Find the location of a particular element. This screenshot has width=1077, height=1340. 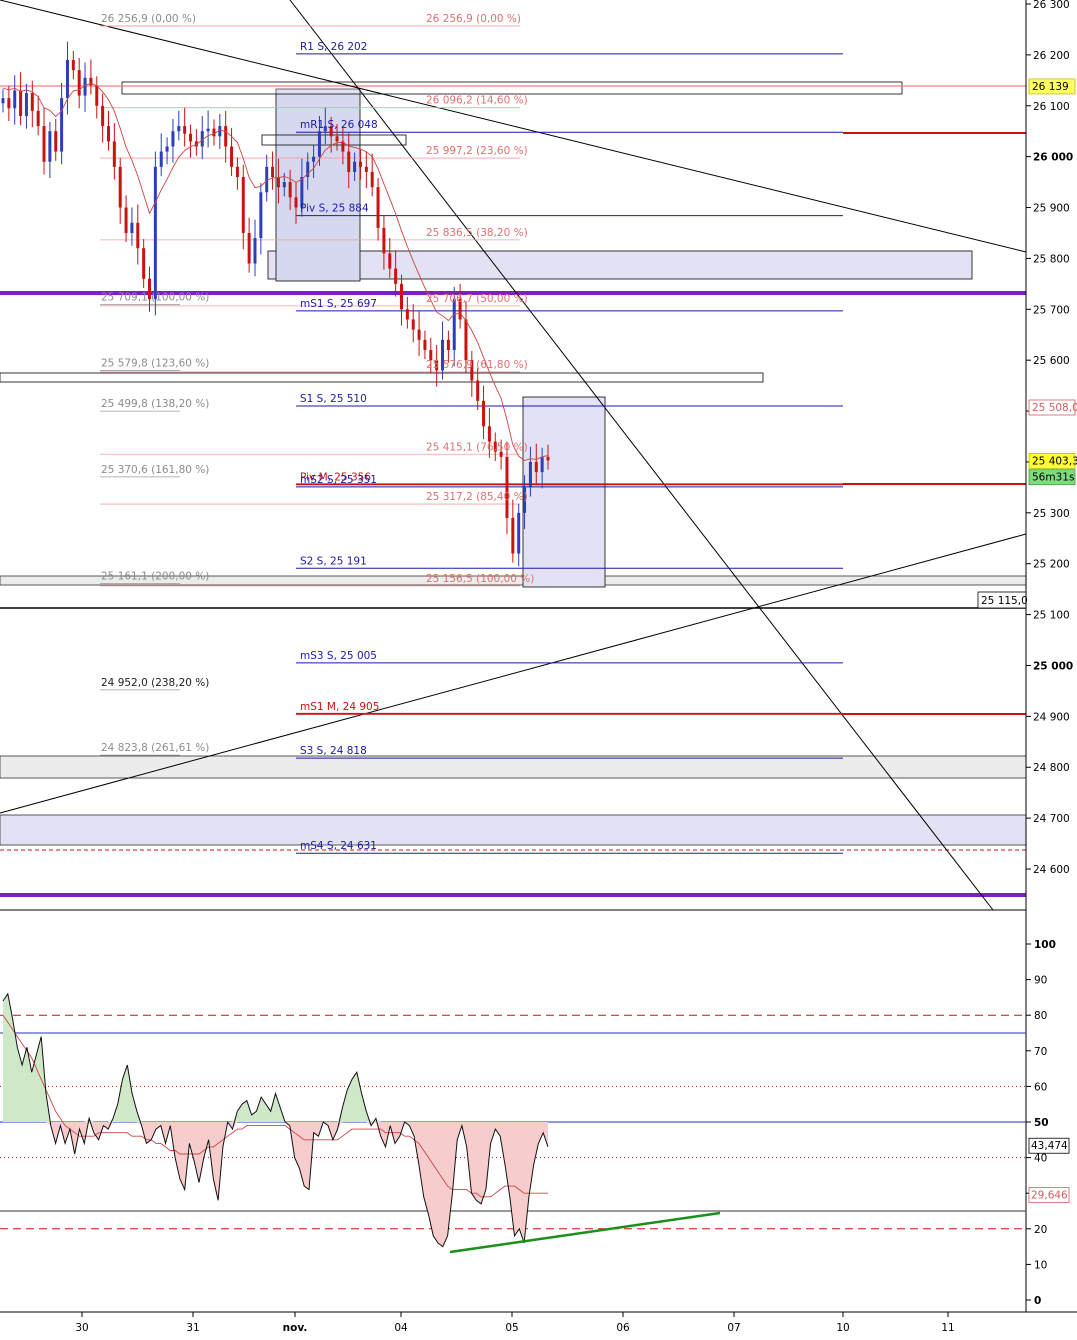

price-tick-label: 24 800 is located at coordinates (1051, 768).